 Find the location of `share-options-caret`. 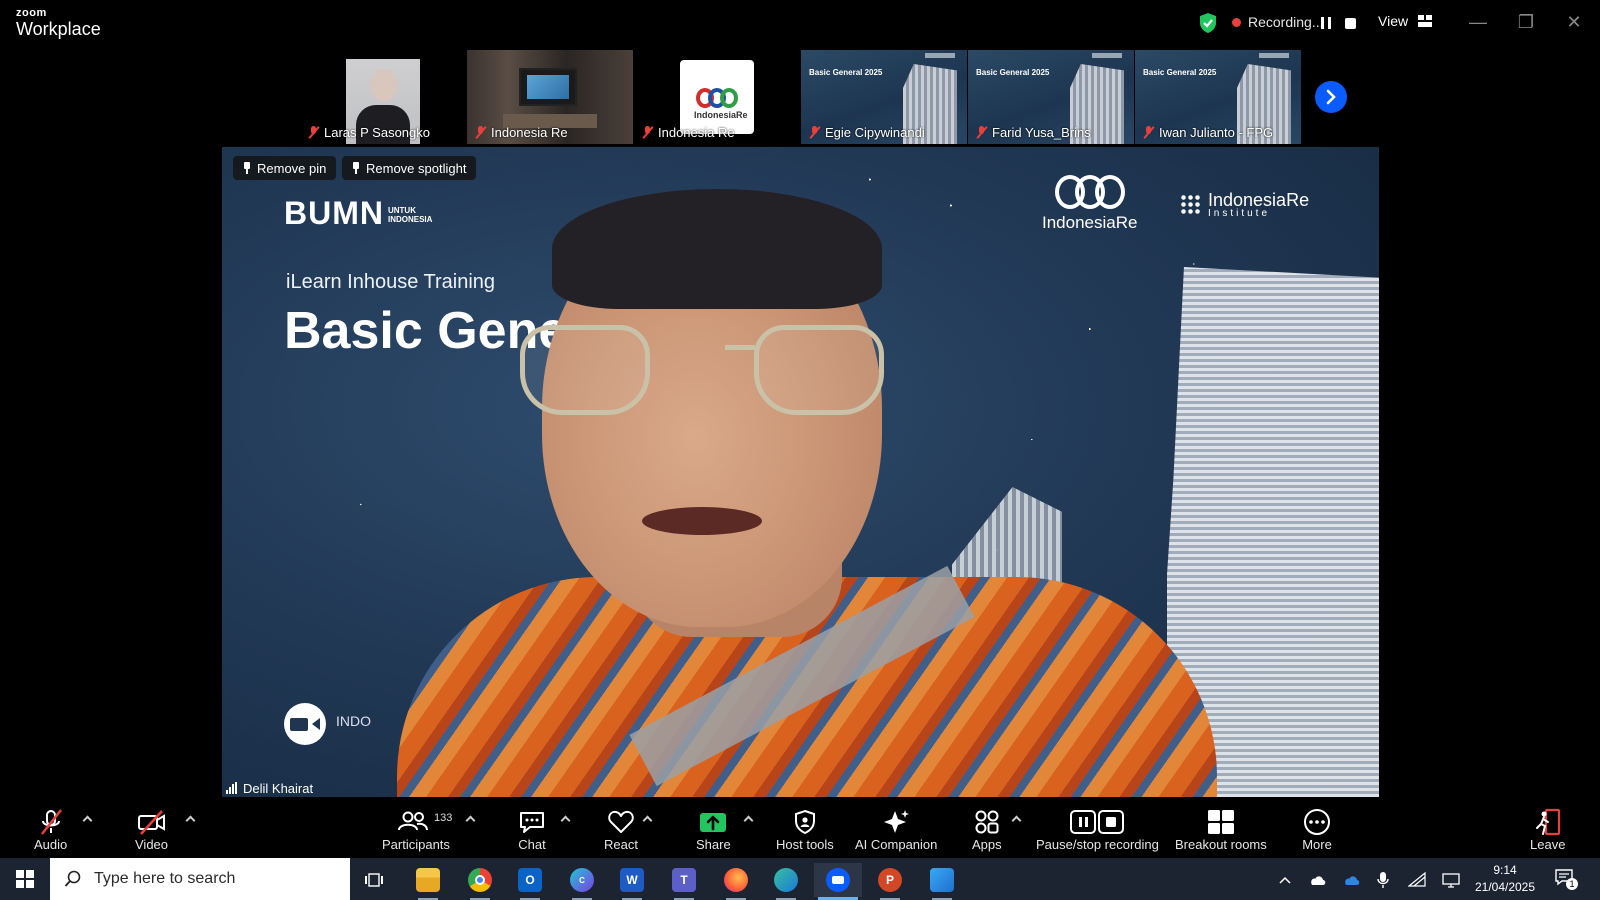

share-options-caret is located at coordinates (748, 819).